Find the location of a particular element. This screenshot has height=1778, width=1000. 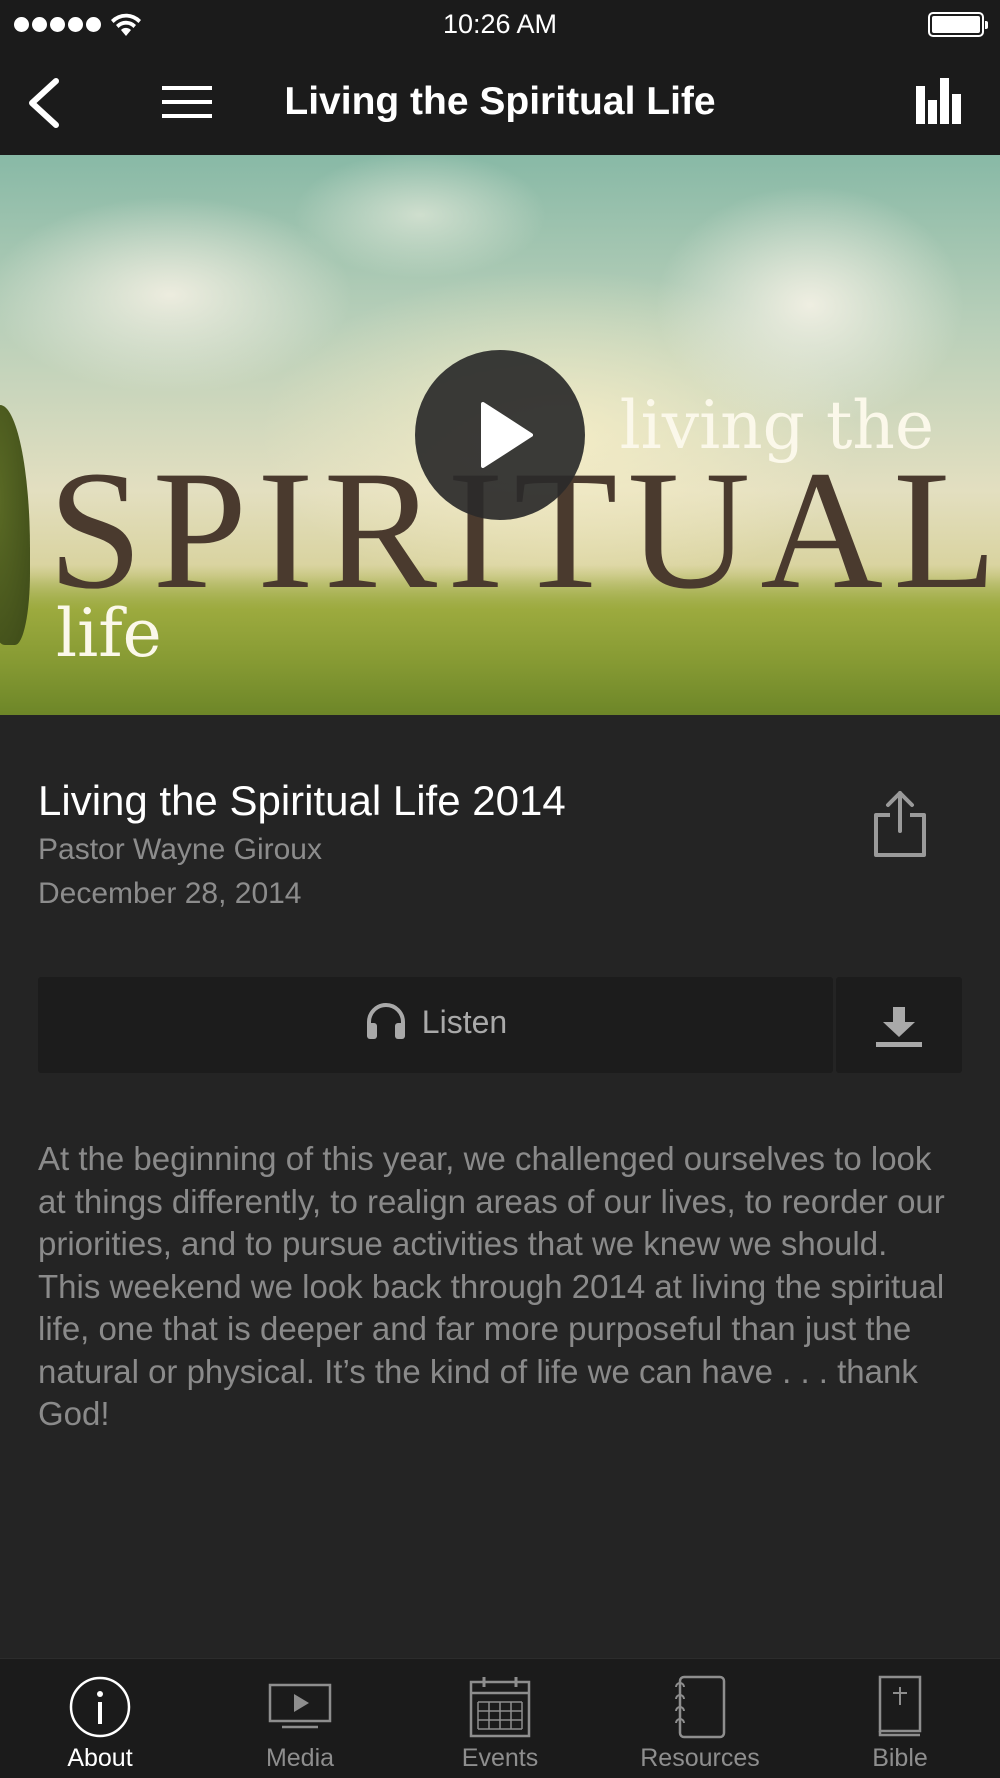

tab-about: About is located at coordinates (100, 1718).